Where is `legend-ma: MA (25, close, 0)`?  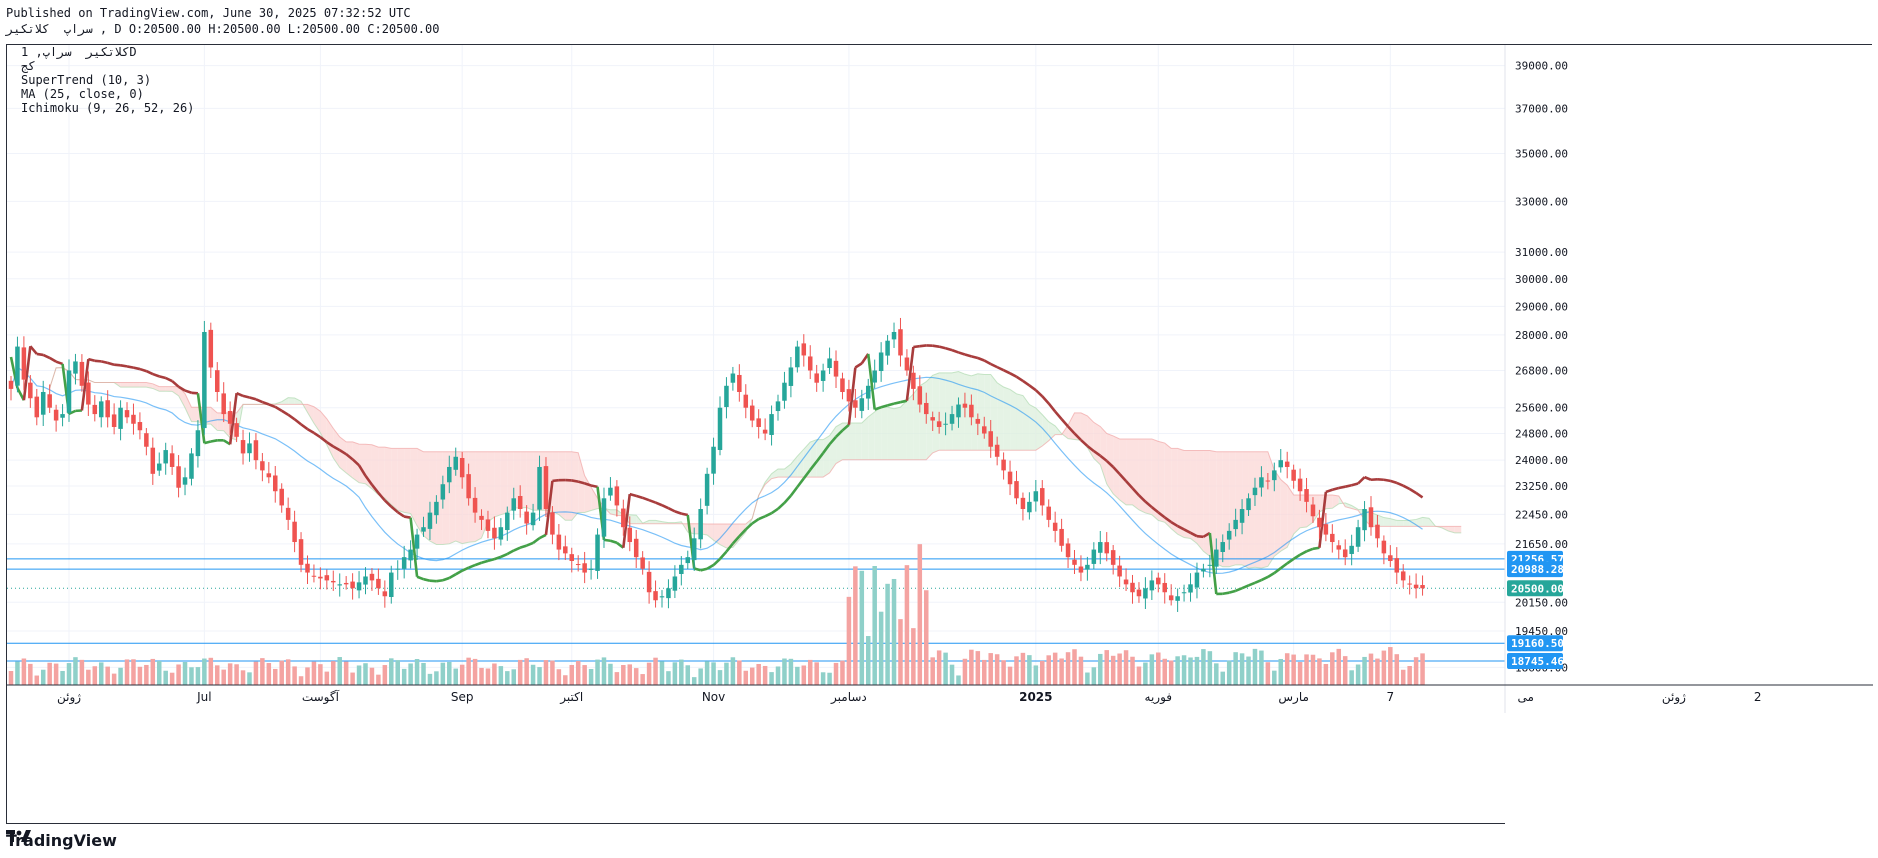 legend-ma: MA (25, close, 0) is located at coordinates (82, 94).